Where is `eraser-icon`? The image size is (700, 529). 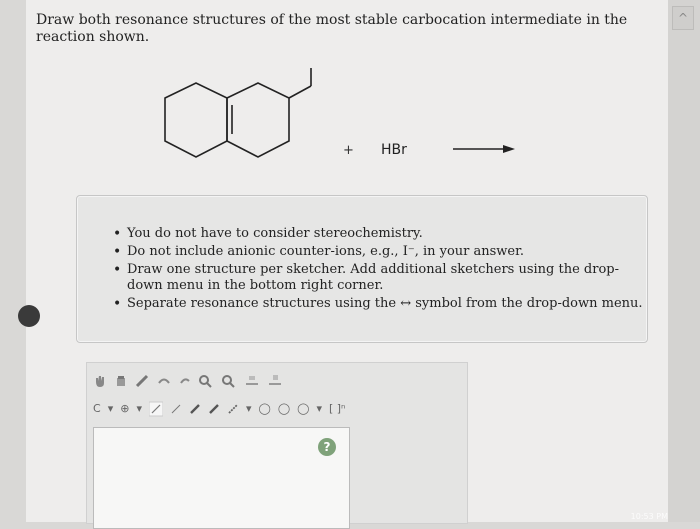 eraser-icon is located at coordinates (121, 381).